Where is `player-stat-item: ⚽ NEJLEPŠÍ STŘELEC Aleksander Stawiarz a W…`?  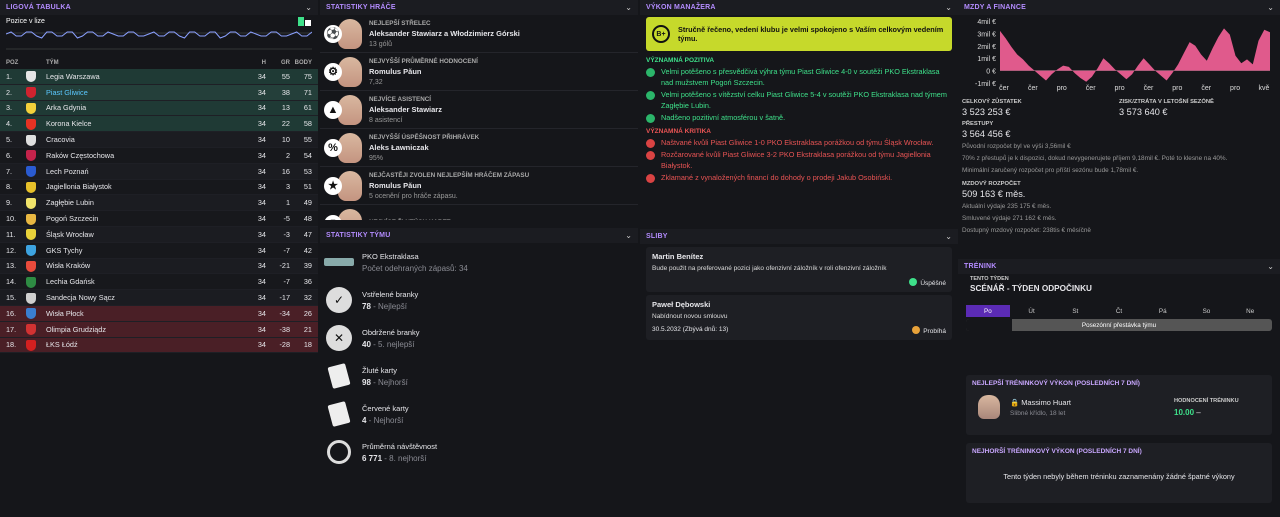 player-stat-item: ⚽ NEJLEPŠÍ STŘELEC Aleksander Stawiarz a W… is located at coordinates (479, 34).